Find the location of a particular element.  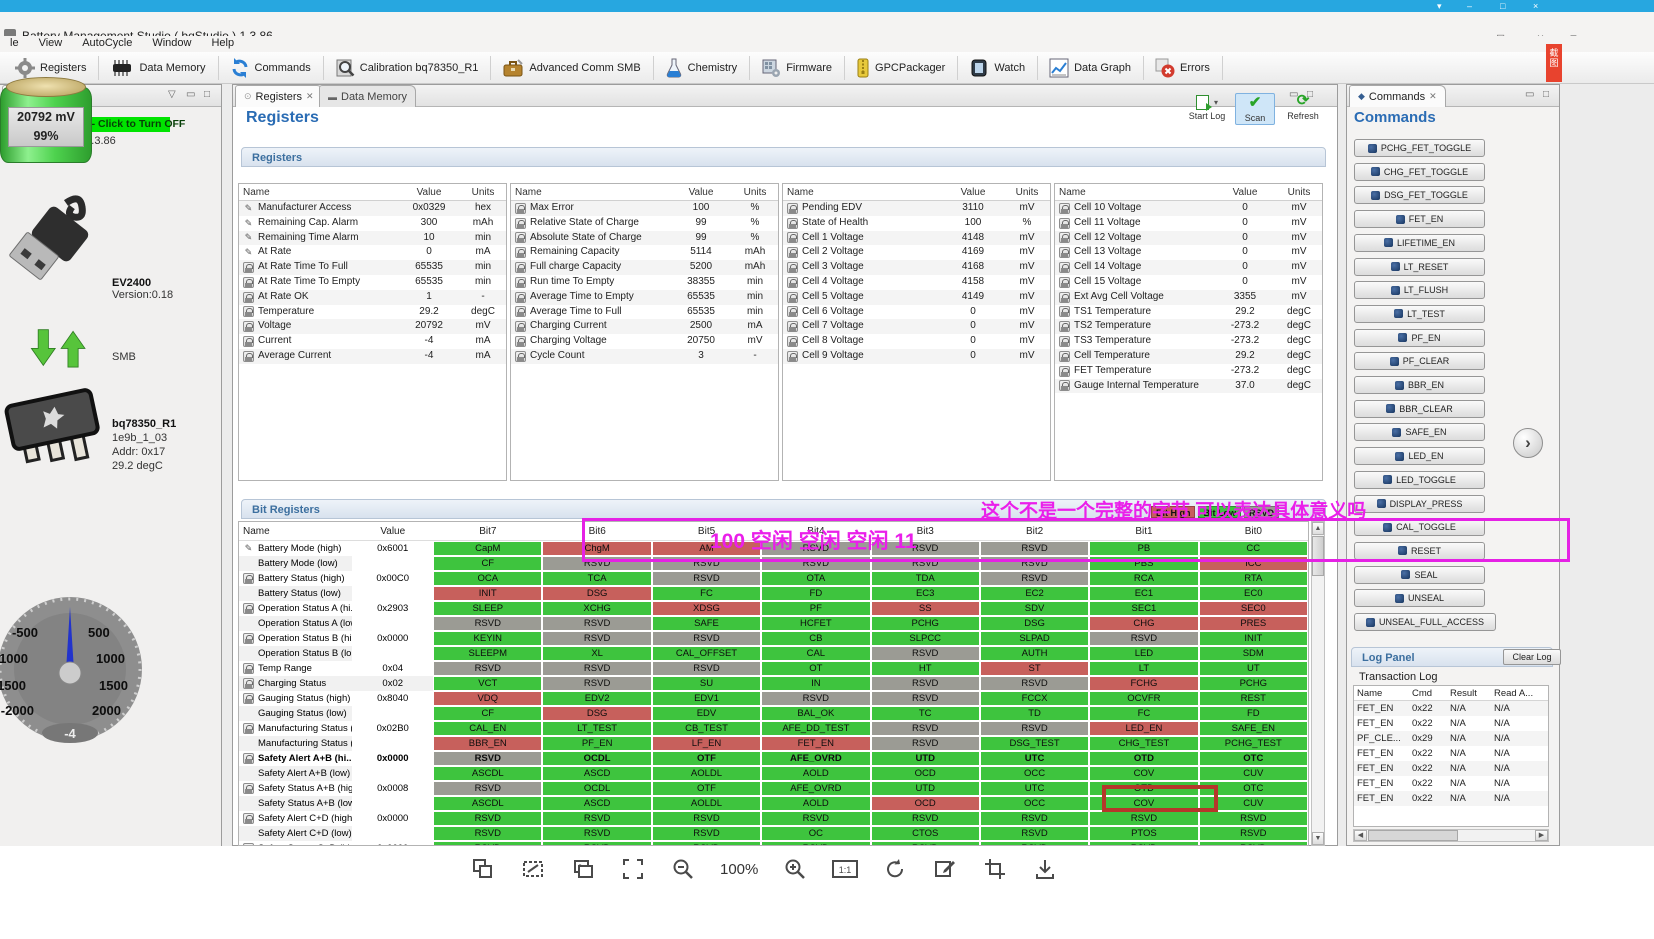

bit-cell-auth: AUTH is located at coordinates (1034, 653).